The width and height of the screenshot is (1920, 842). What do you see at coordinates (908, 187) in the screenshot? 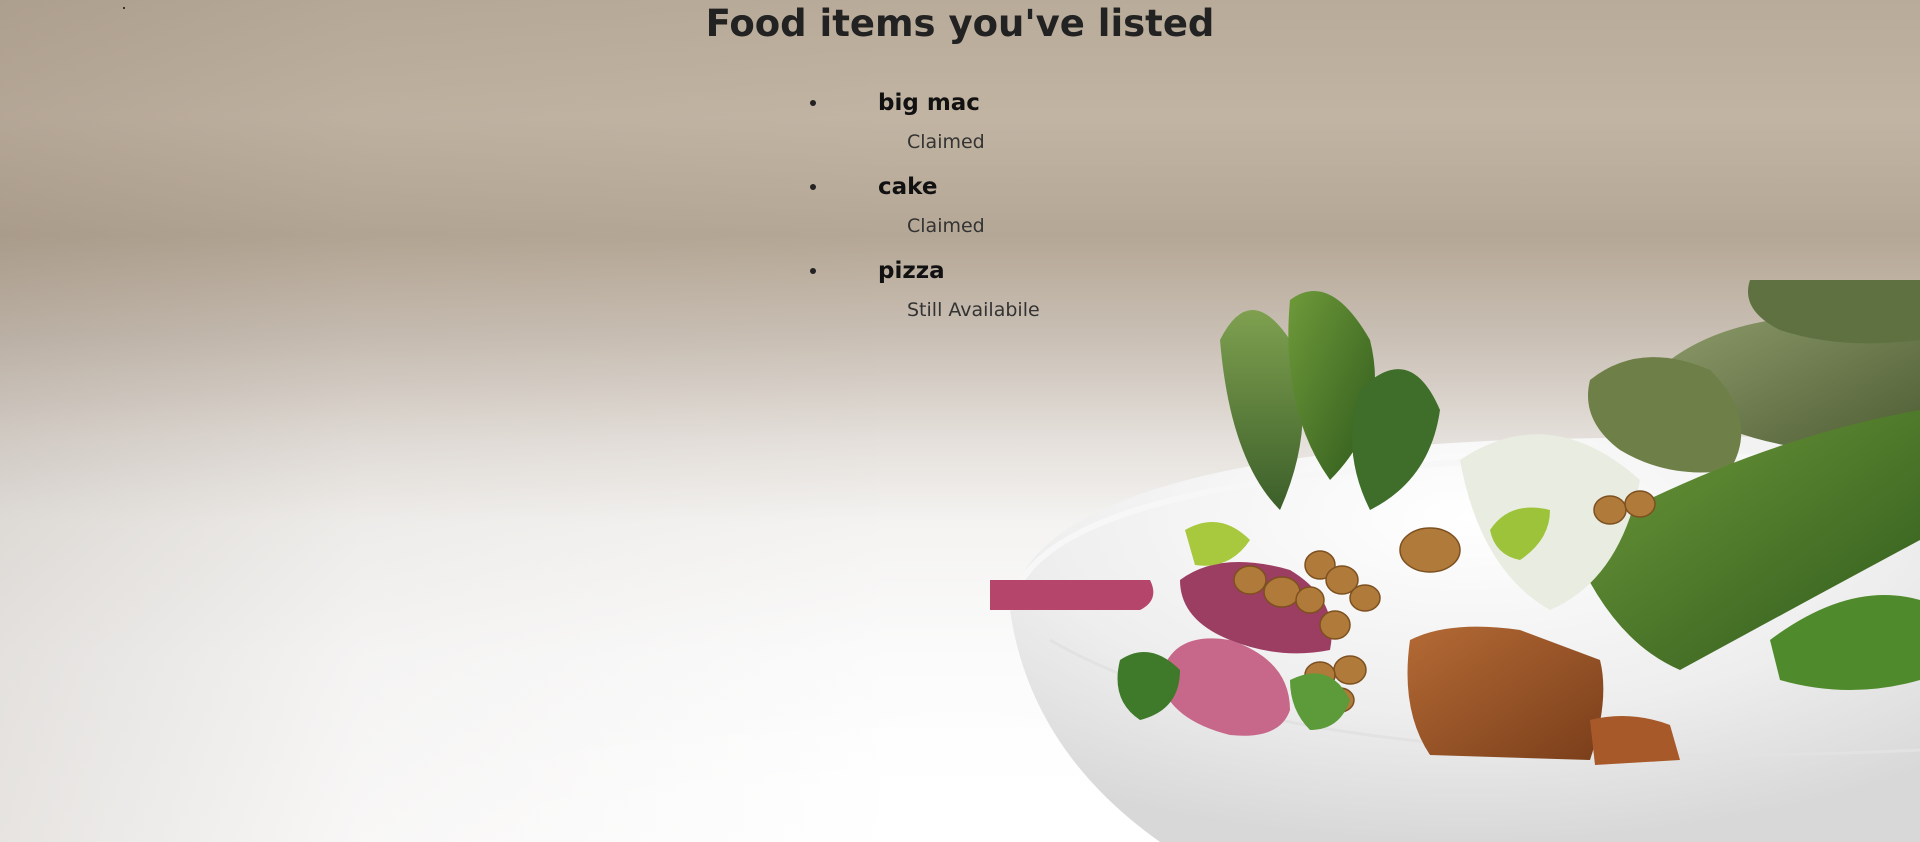
I see `food-item-name: cake` at bounding box center [908, 187].